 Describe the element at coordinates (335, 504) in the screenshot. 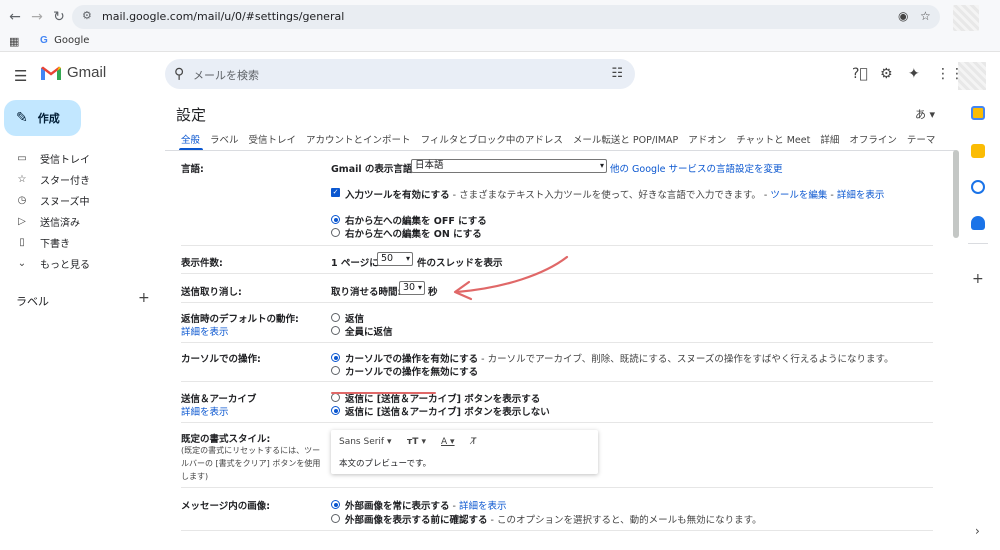

I see `images-always-radio` at that location.